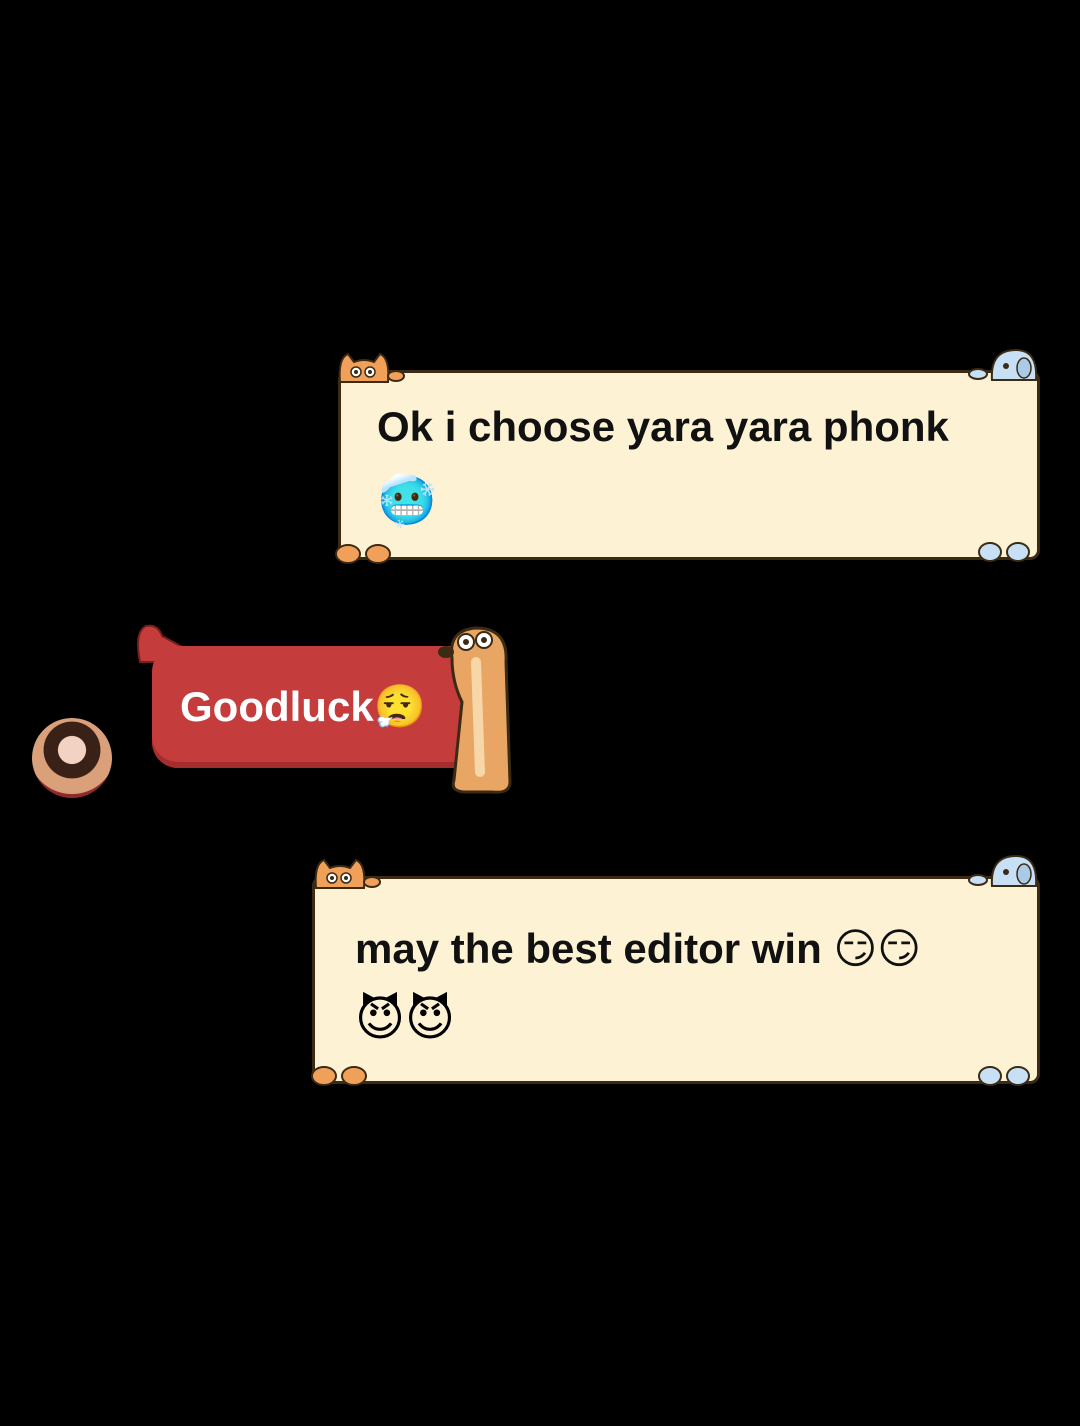 The image size is (1080, 1426). Describe the element at coordinates (399, 706) in the screenshot. I see `message-emoji: 😮‍💨` at that location.